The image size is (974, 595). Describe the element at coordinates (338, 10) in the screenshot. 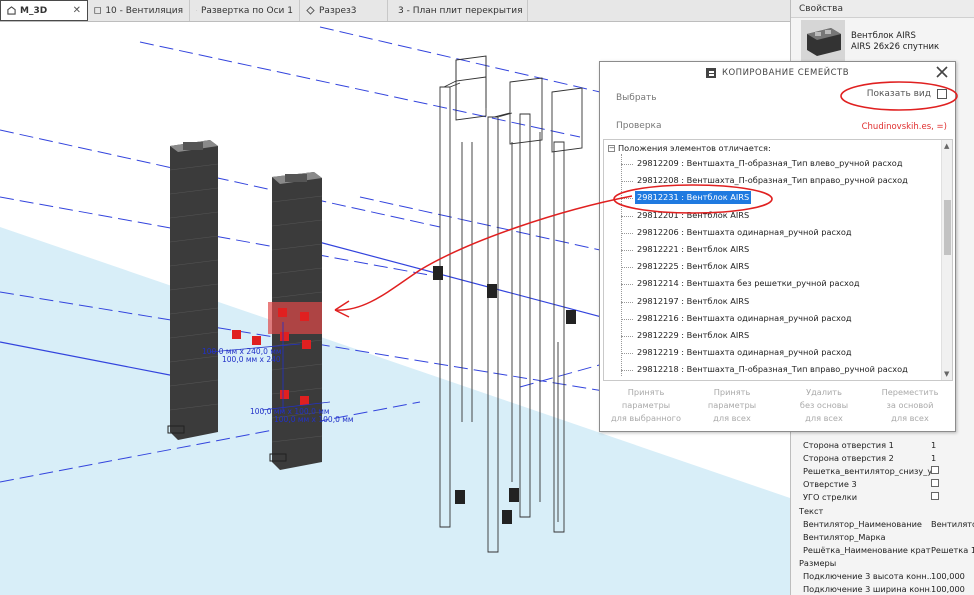

I see `tab-label: Разрез3` at that location.